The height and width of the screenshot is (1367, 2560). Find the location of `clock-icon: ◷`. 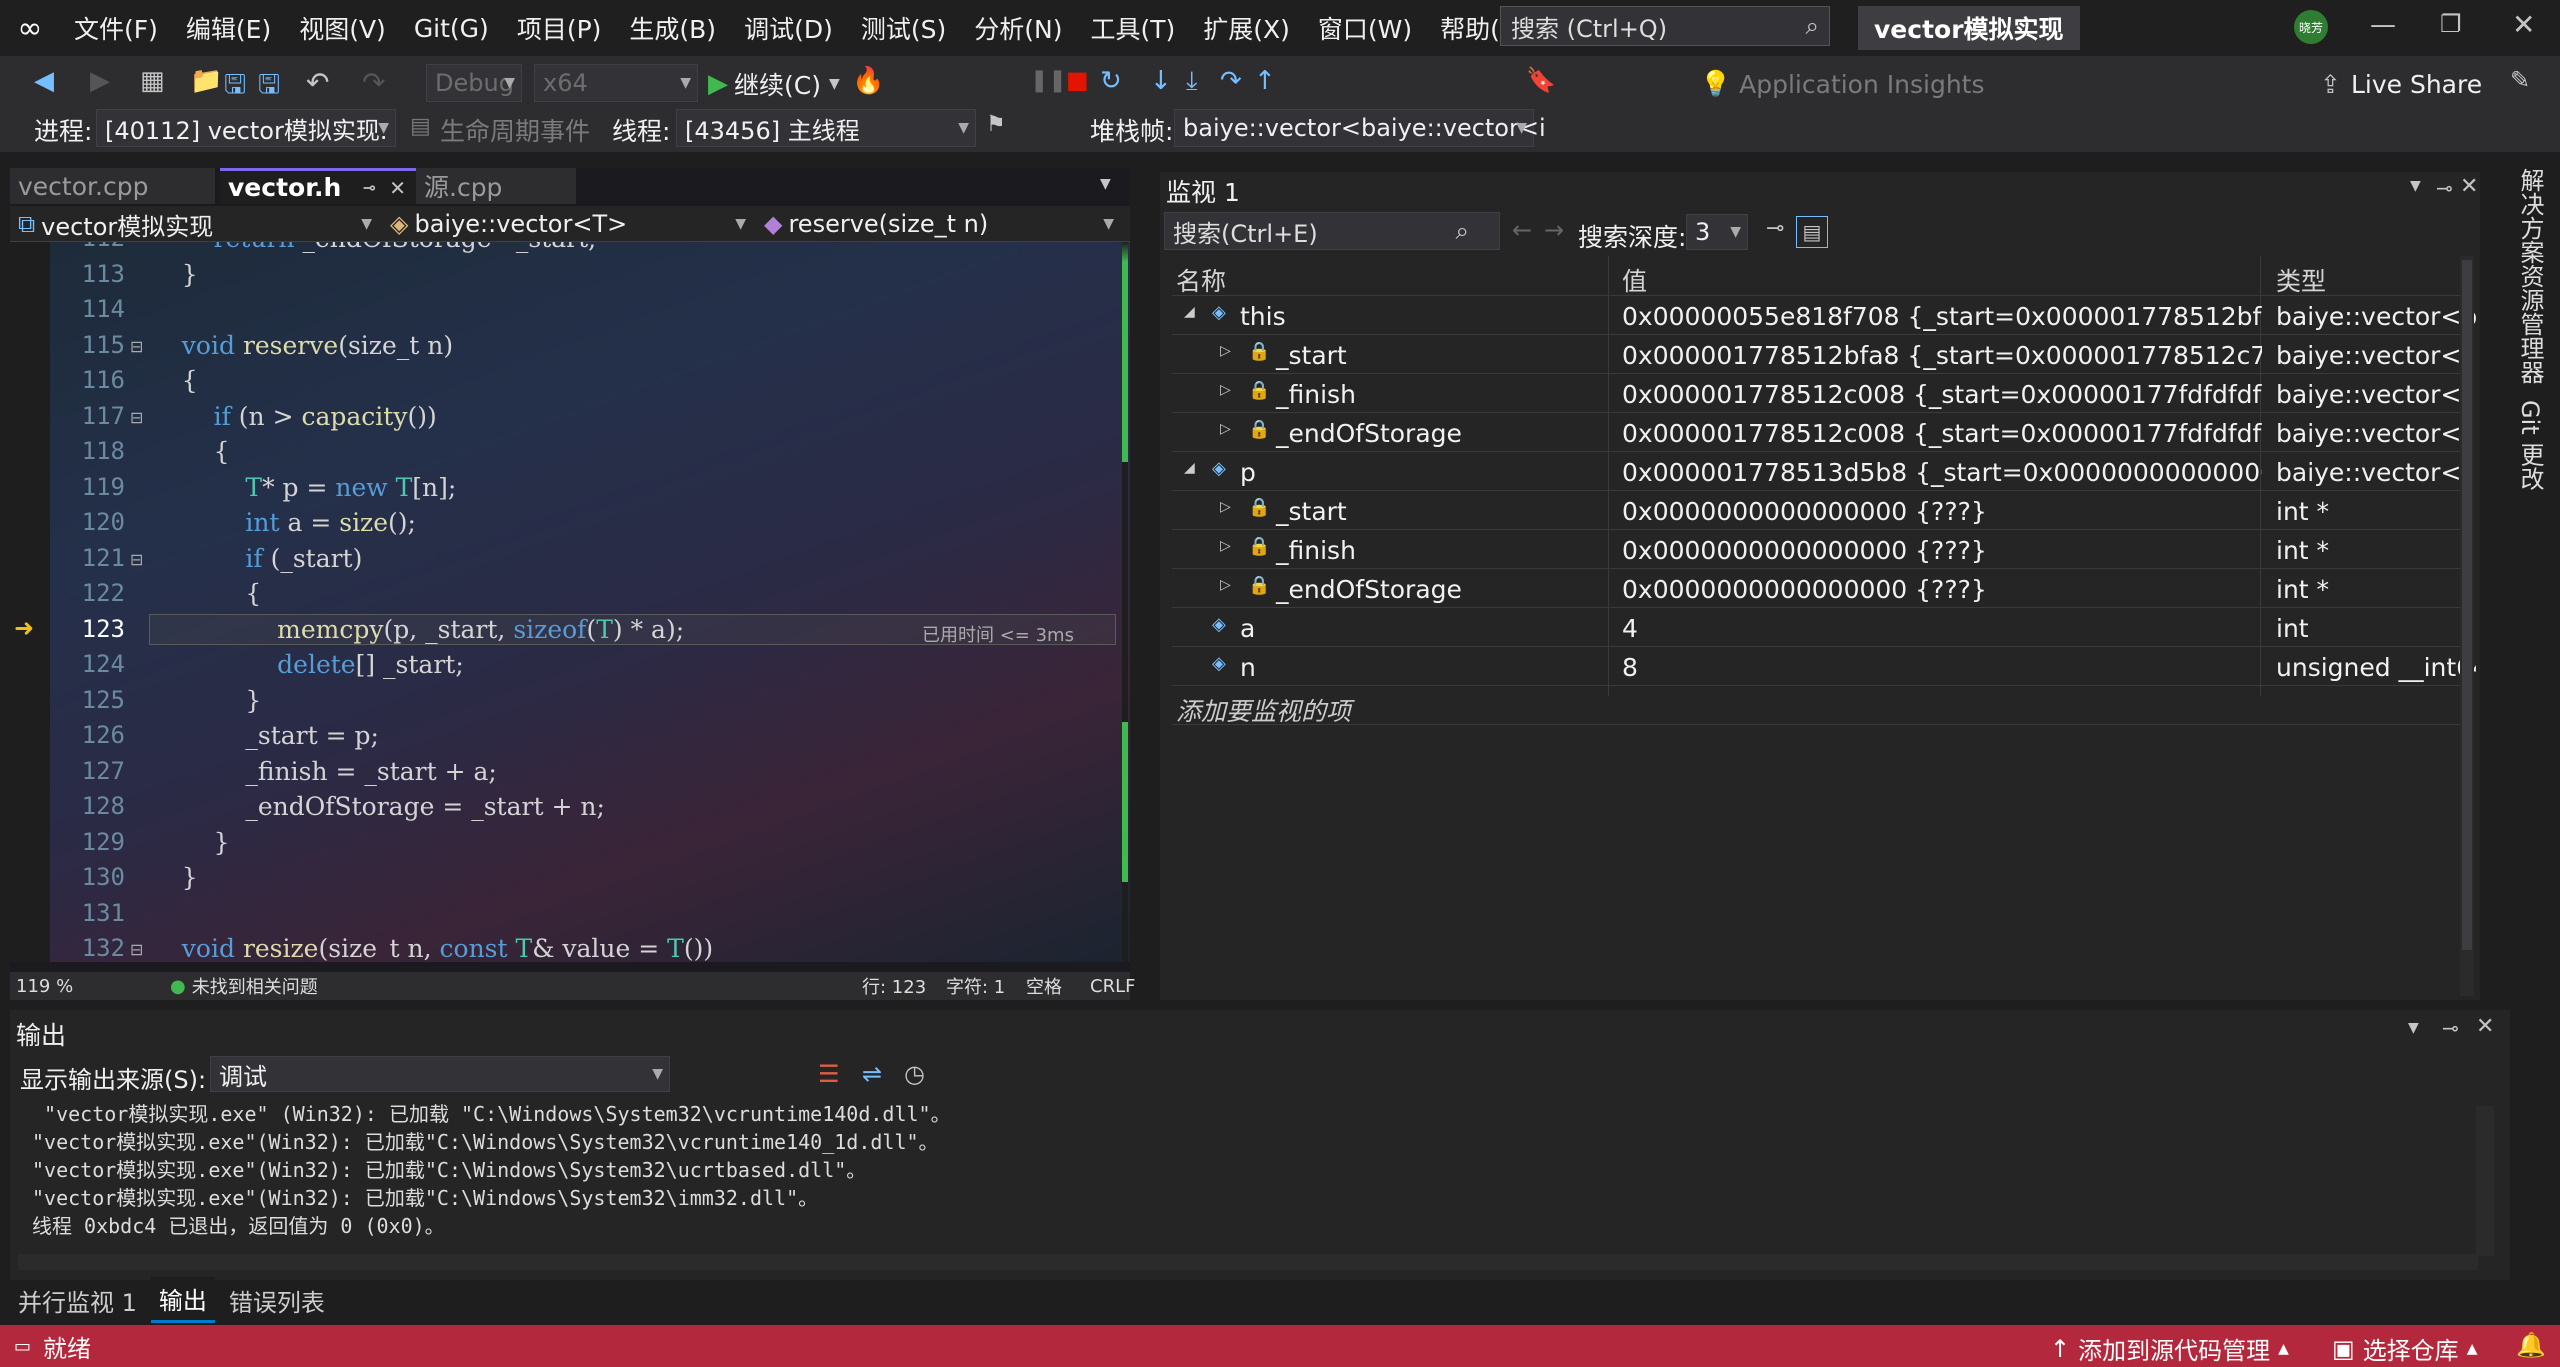

clock-icon: ◷ is located at coordinates (914, 1074).